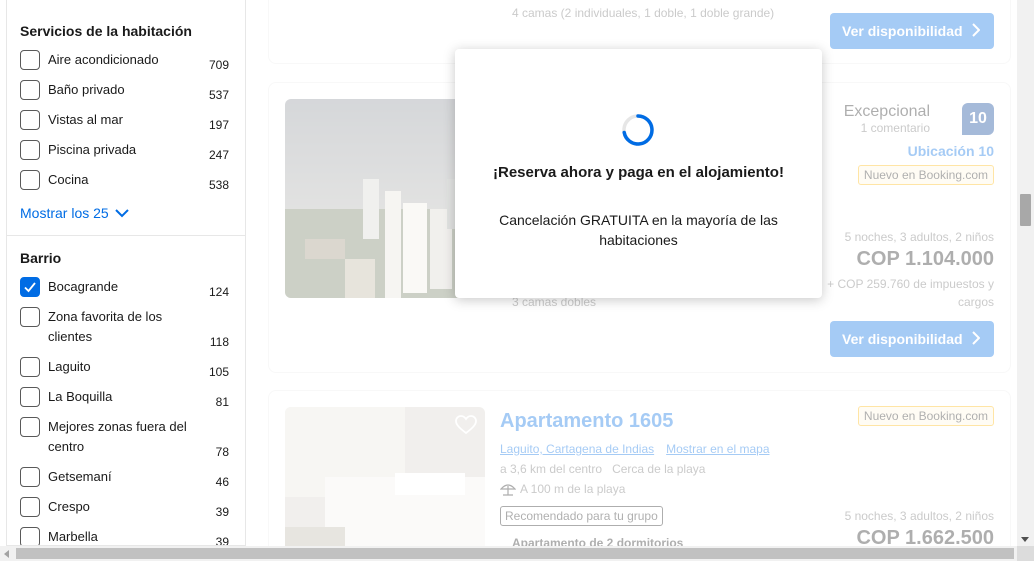 The width and height of the screenshot is (1034, 561). What do you see at coordinates (125, 91) in the screenshot?
I see `filter-option-private-bathroom: Baño privado 537` at bounding box center [125, 91].